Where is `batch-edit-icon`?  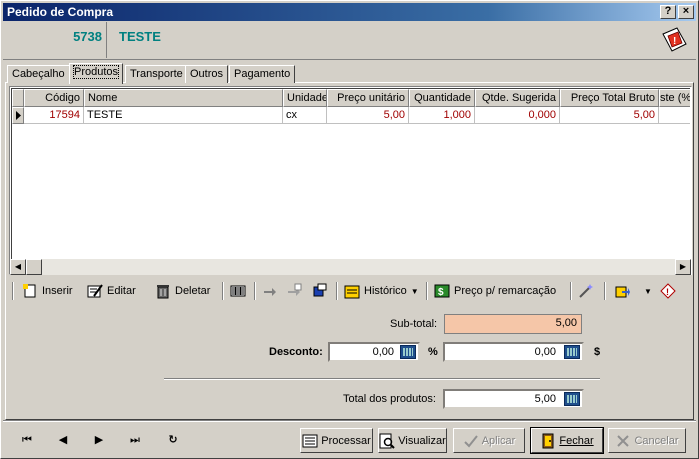 batch-edit-icon is located at coordinates (320, 290).